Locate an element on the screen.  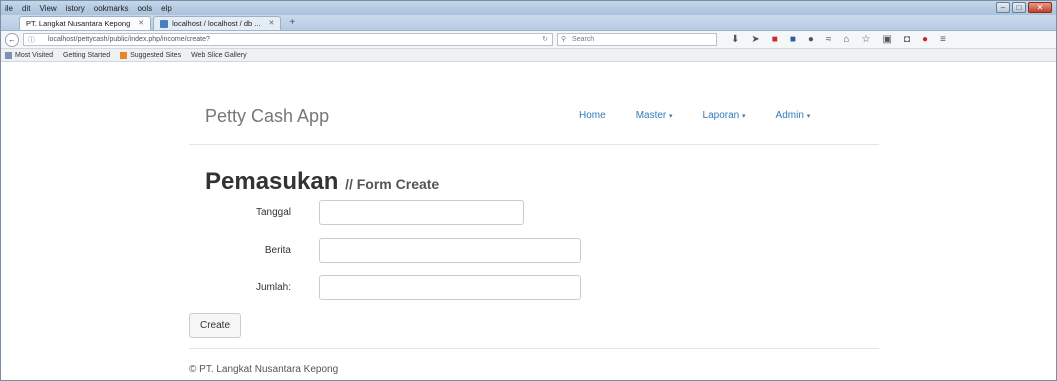
tab-title: PT. Langkat Nusantara Kepong is located at coordinates (78, 23).